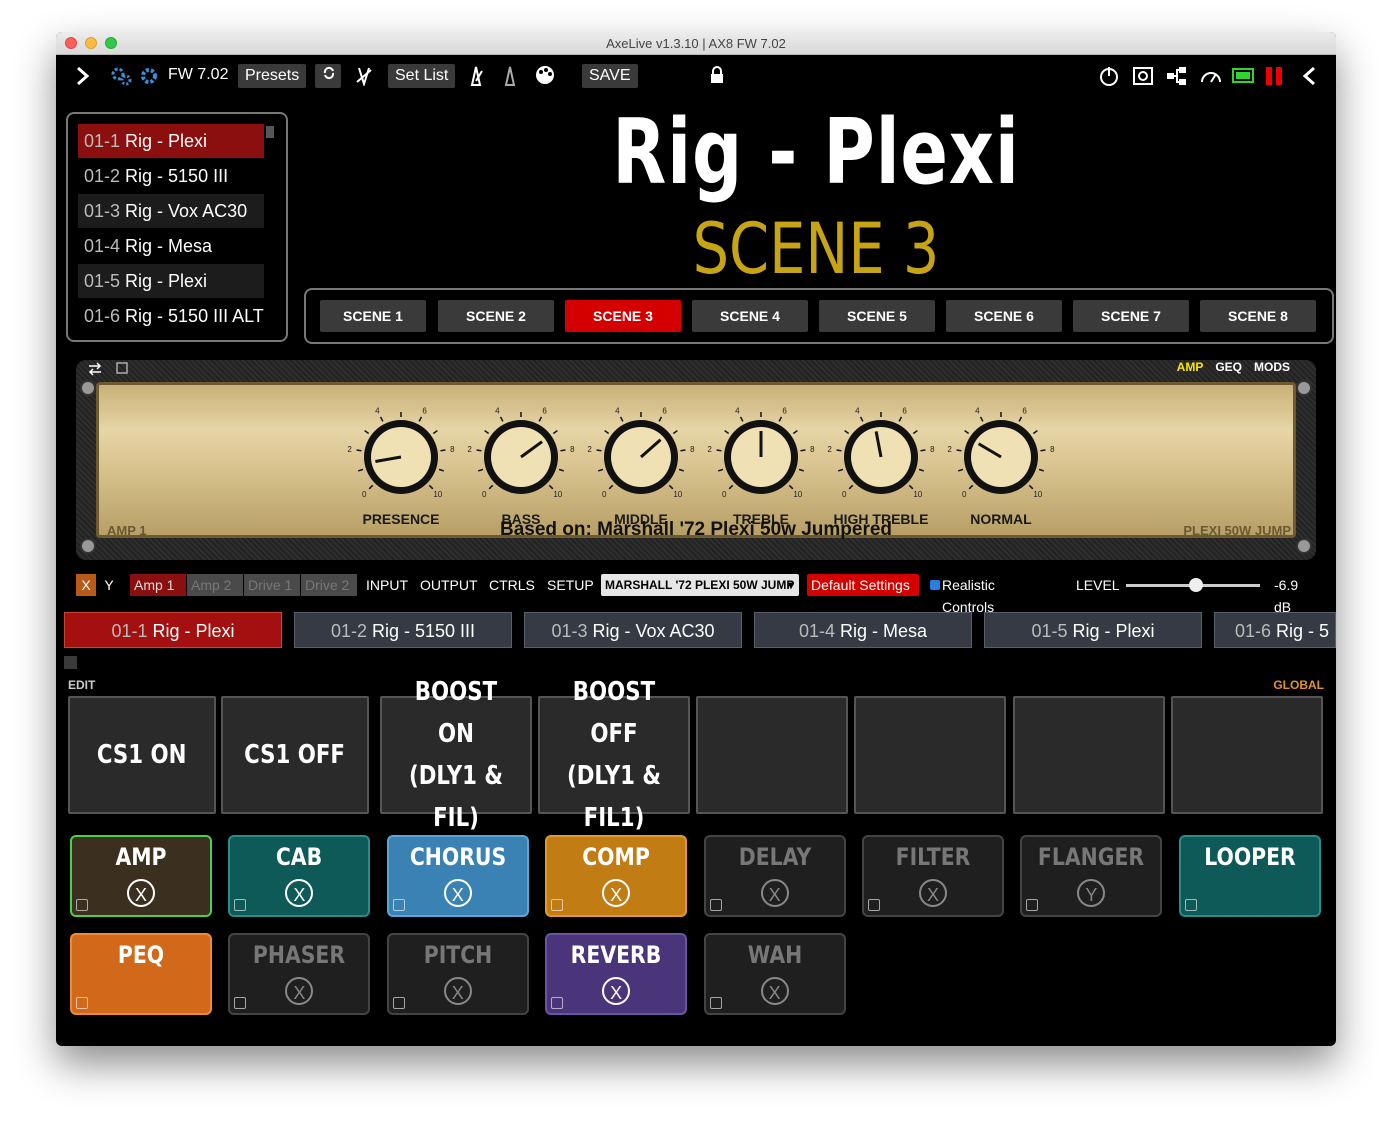  What do you see at coordinates (373, 316) in the screenshot?
I see `scene-button: SCENE 1` at bounding box center [373, 316].